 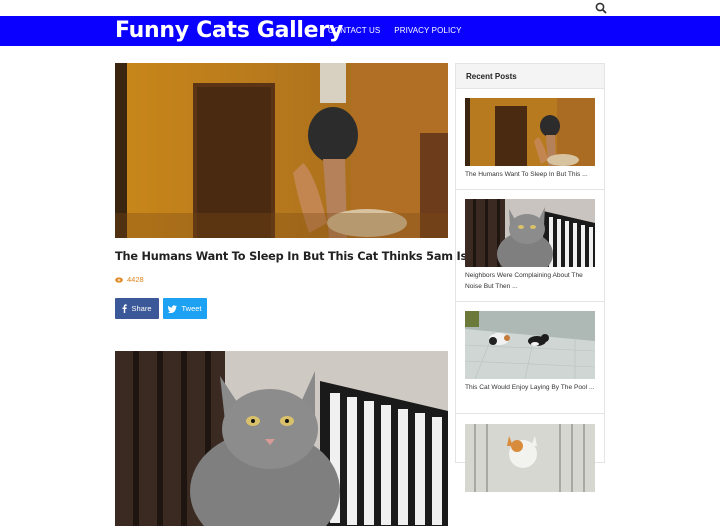 I want to click on share-label: Share, so click(x=141, y=308).